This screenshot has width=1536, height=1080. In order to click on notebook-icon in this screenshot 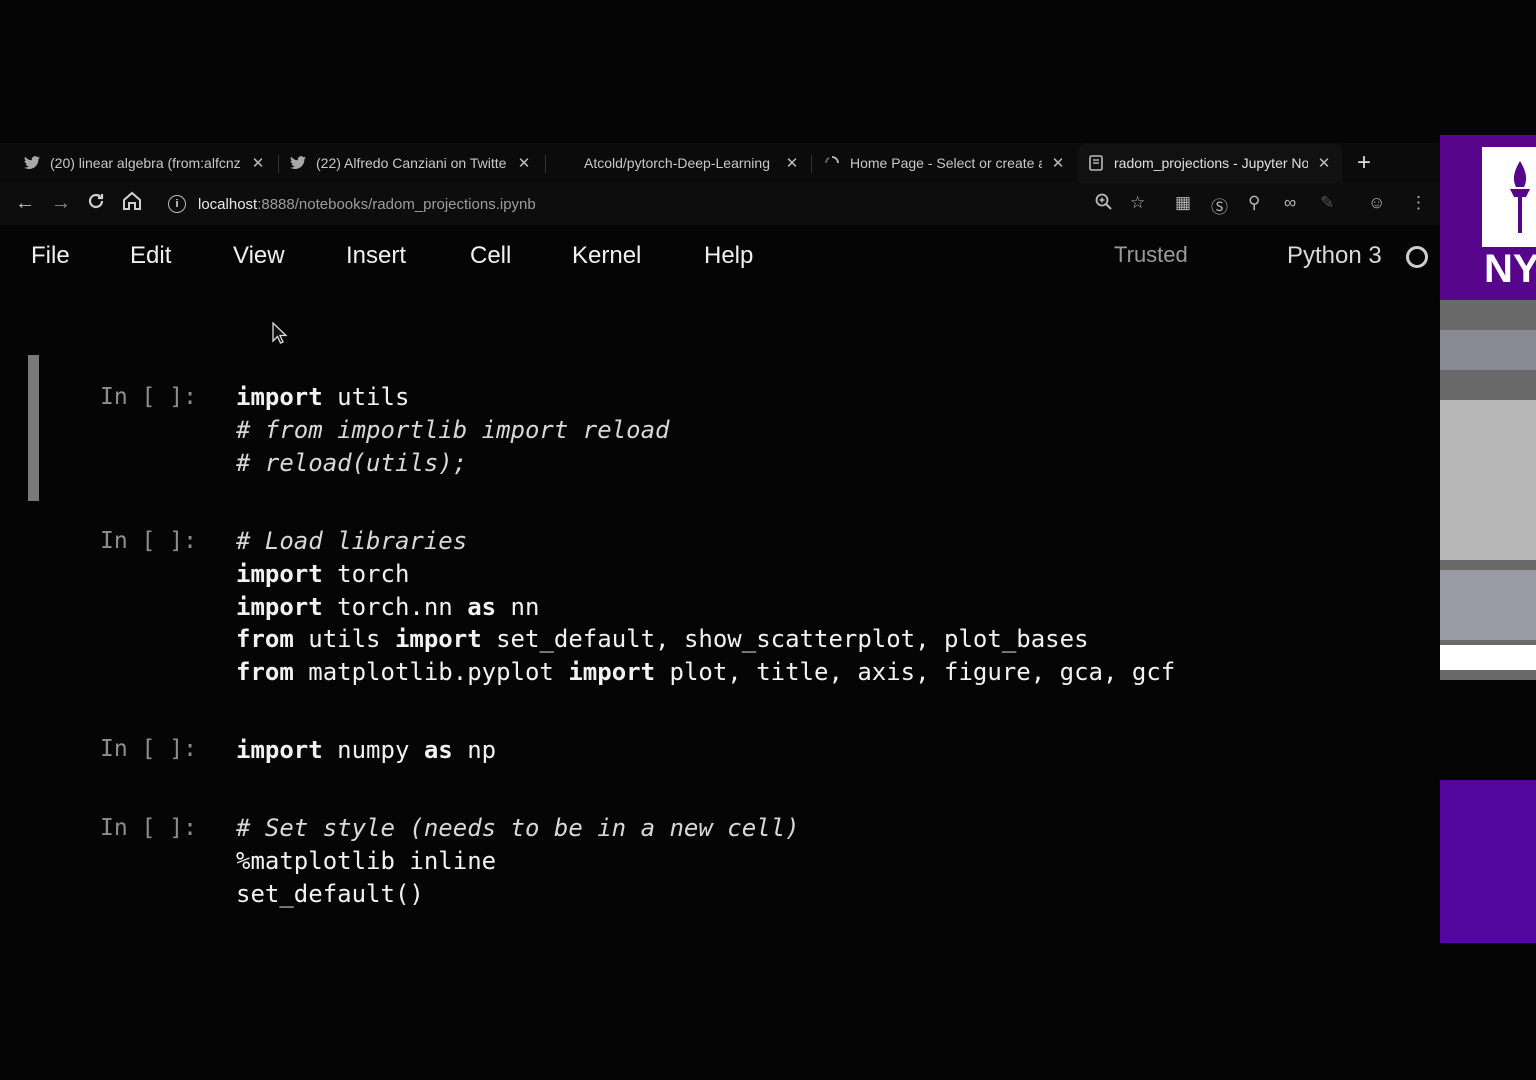, I will do `click(1096, 163)`.